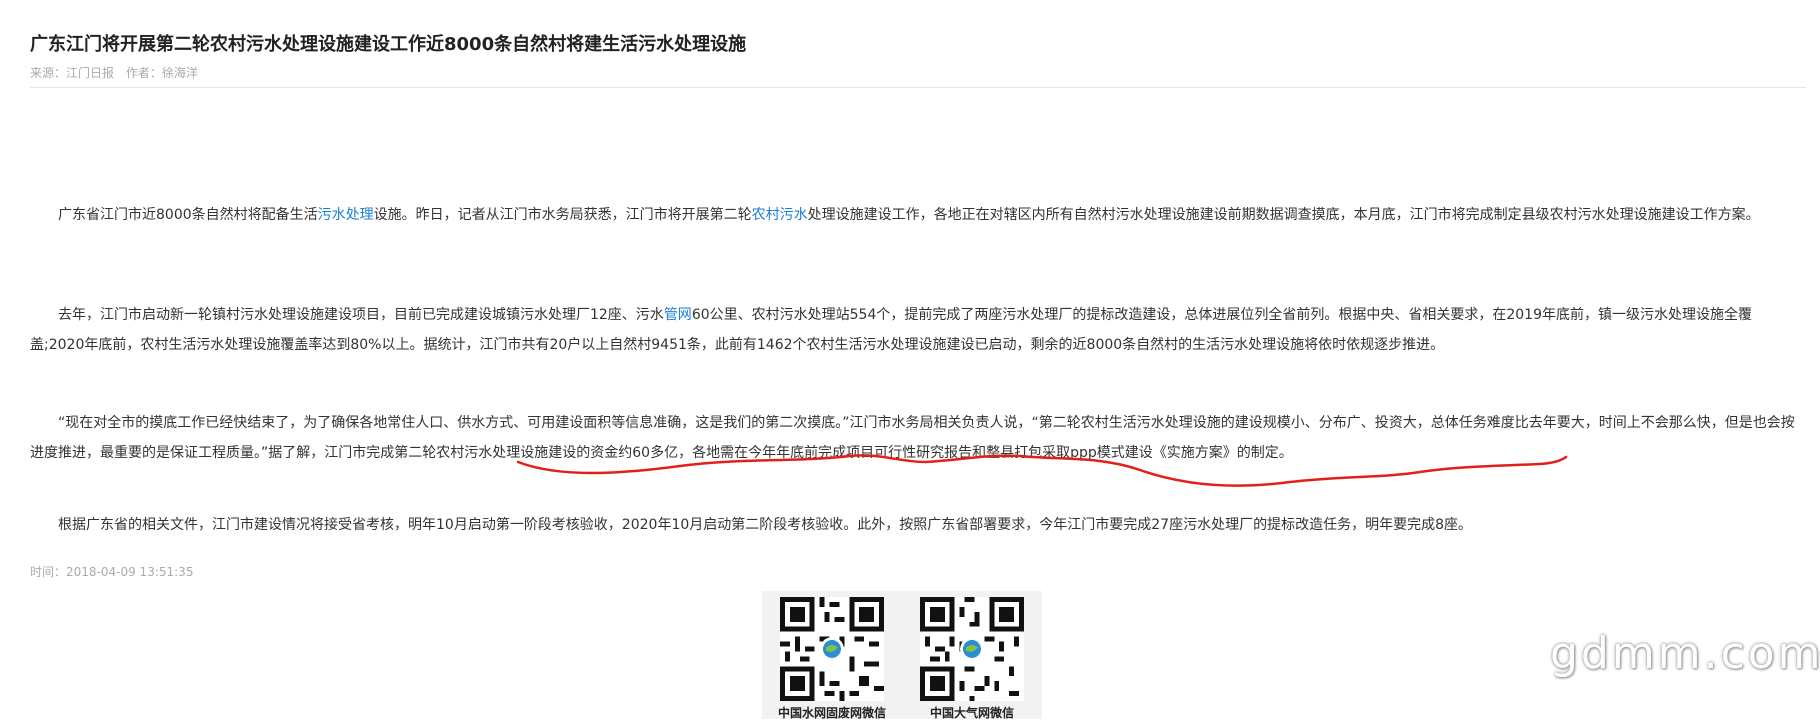 This screenshot has width=1820, height=721. What do you see at coordinates (112, 572) in the screenshot?
I see `publish-time: 时间：2018-04-09 13:51:35` at bounding box center [112, 572].